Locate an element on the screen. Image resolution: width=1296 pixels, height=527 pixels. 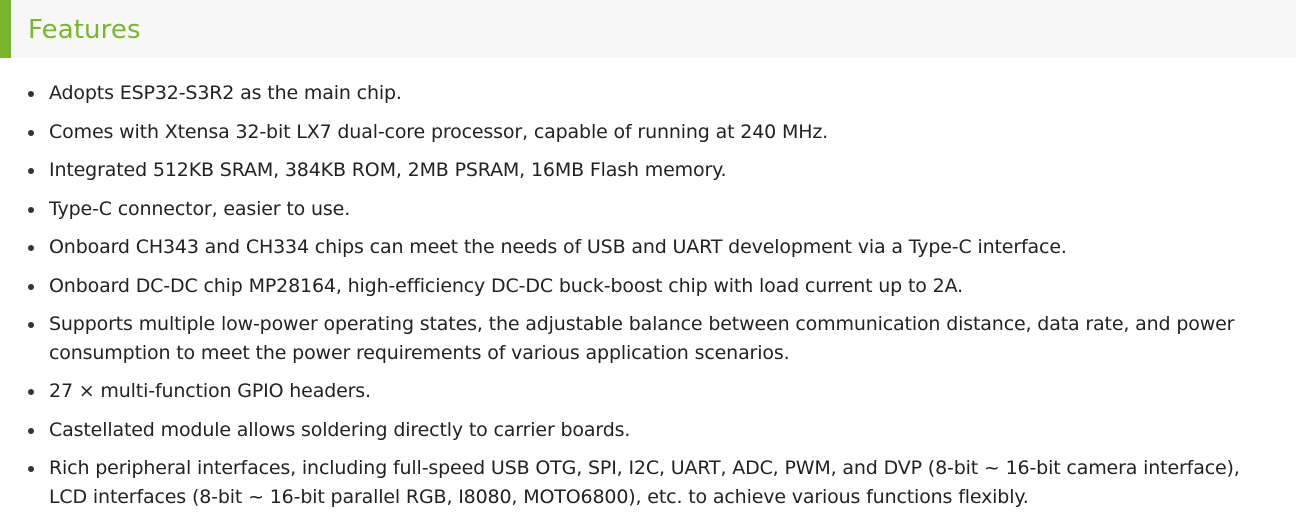
section-title: Features is located at coordinates (84, 30).